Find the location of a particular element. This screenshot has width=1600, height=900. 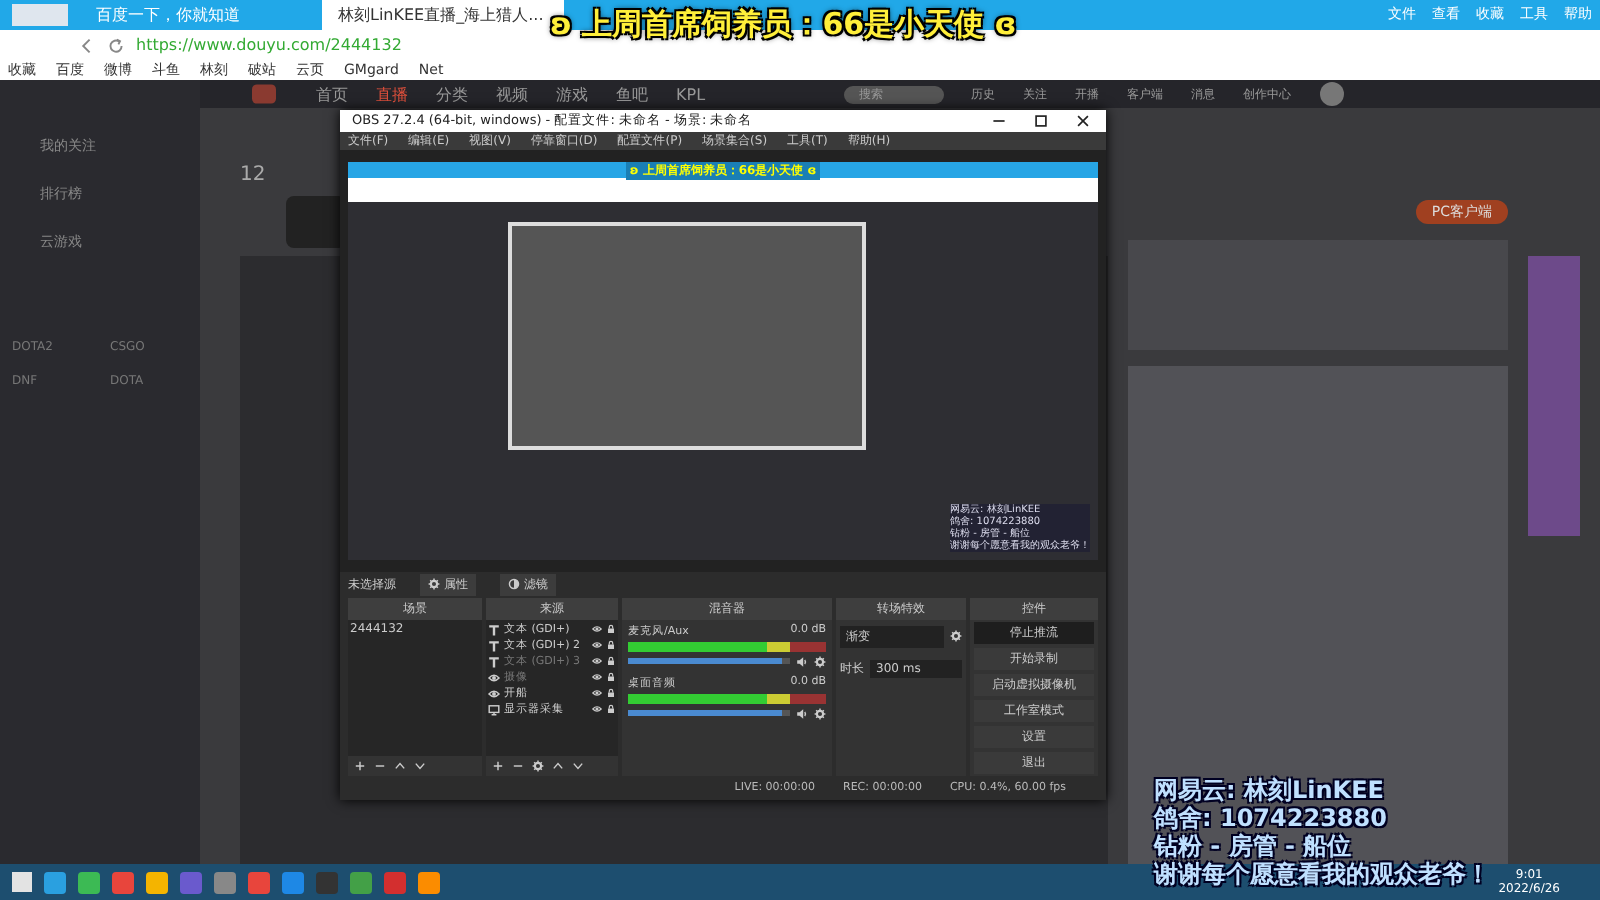

nav-link: 分类 is located at coordinates (452, 94).